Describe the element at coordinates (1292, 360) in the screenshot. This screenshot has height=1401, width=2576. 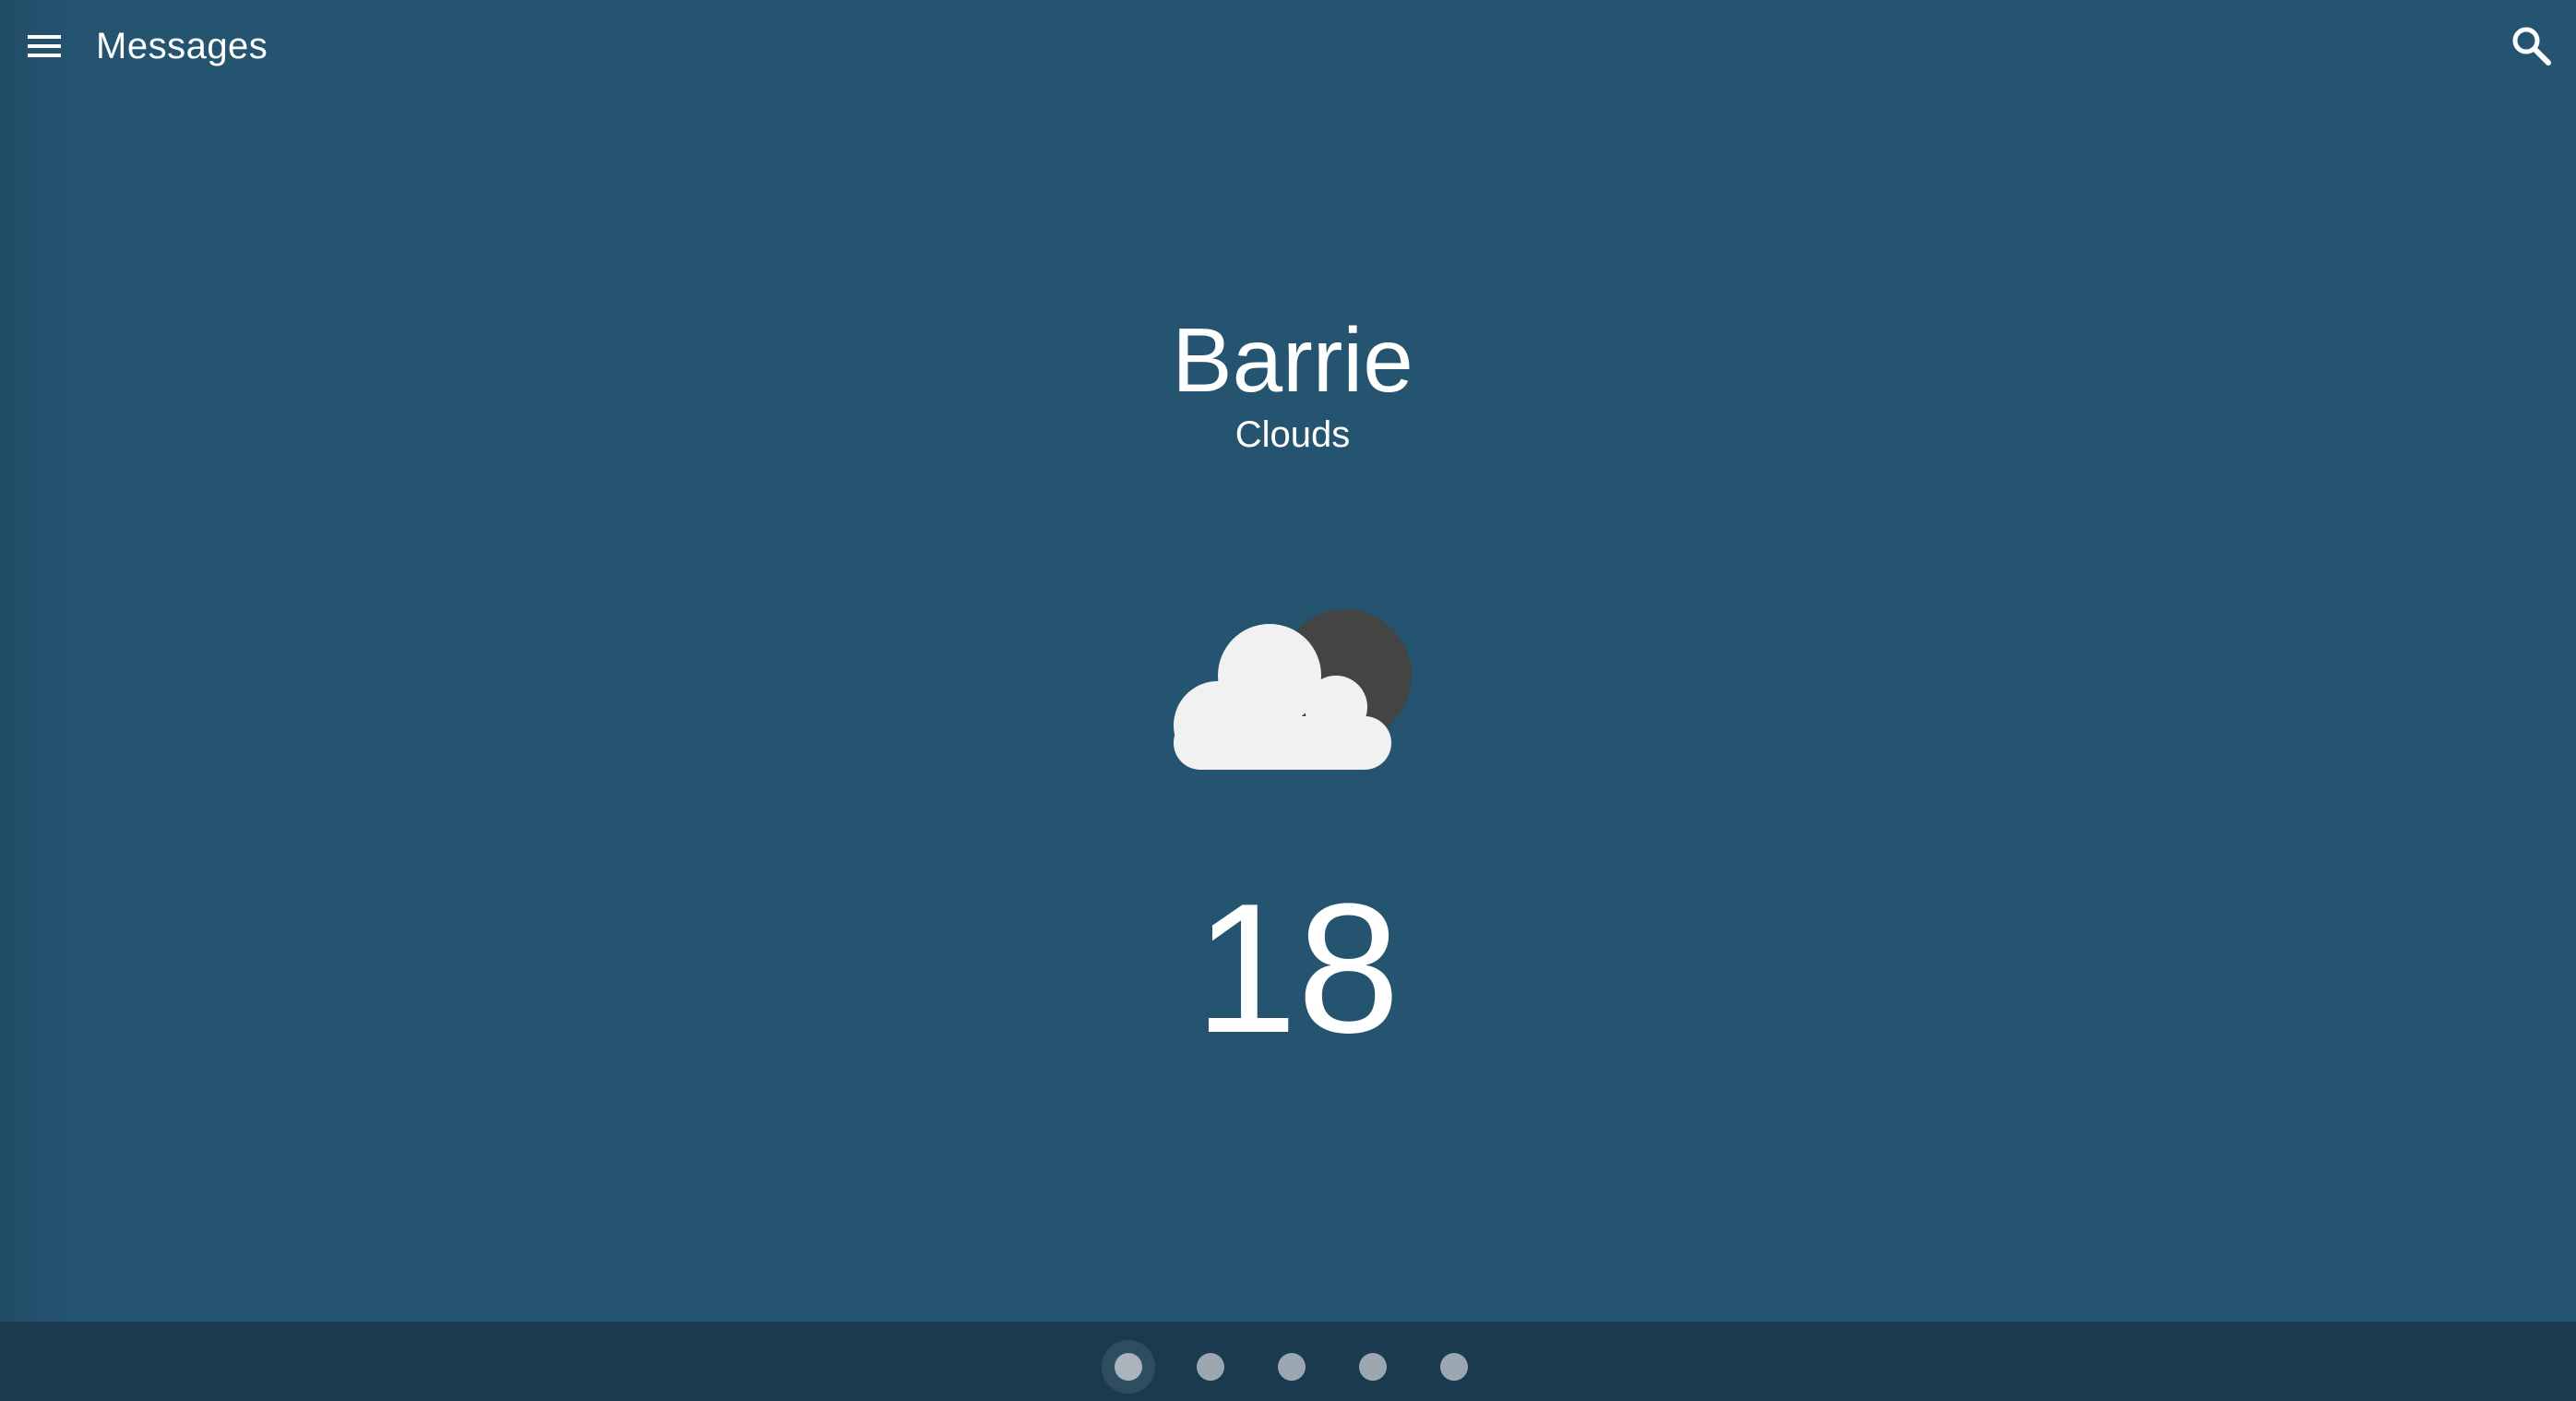
I see `city-name: Barrie` at that location.